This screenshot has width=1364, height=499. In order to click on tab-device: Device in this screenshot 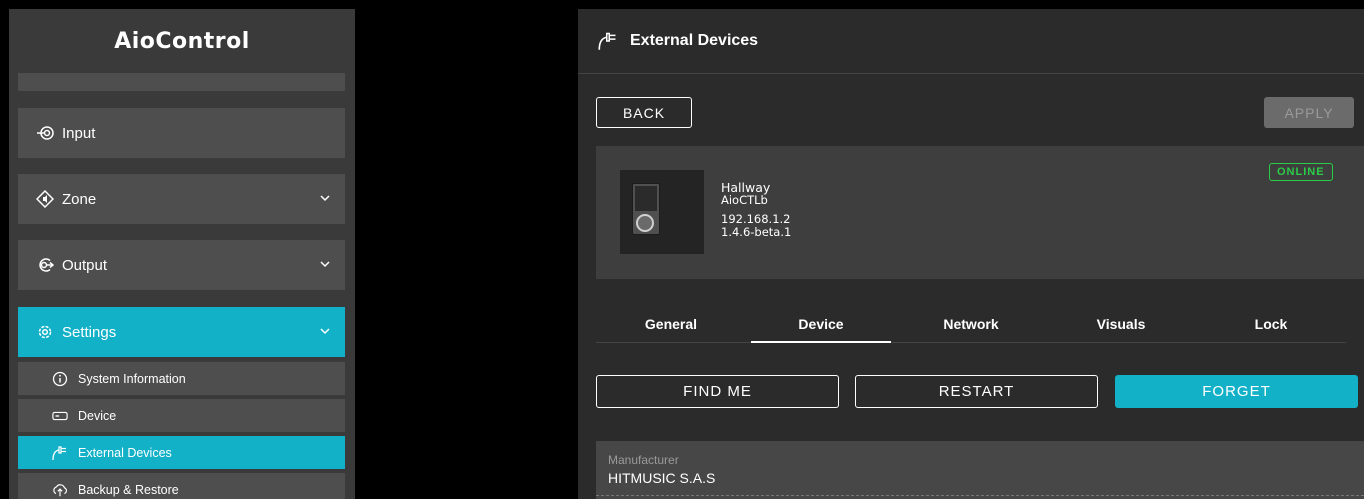, I will do `click(821, 324)`.